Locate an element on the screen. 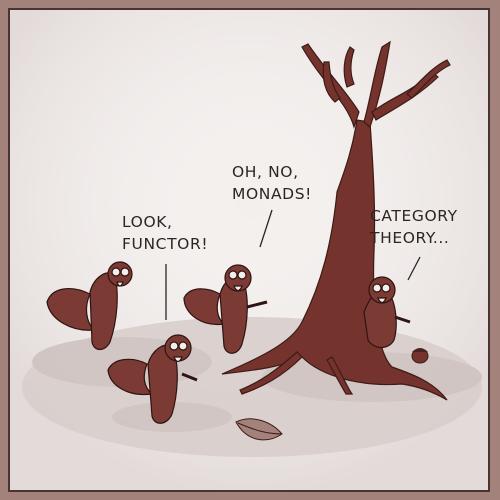 This screenshot has height=500, width=500. caption-functor-line2: FUNCTOR! is located at coordinates (165, 244).